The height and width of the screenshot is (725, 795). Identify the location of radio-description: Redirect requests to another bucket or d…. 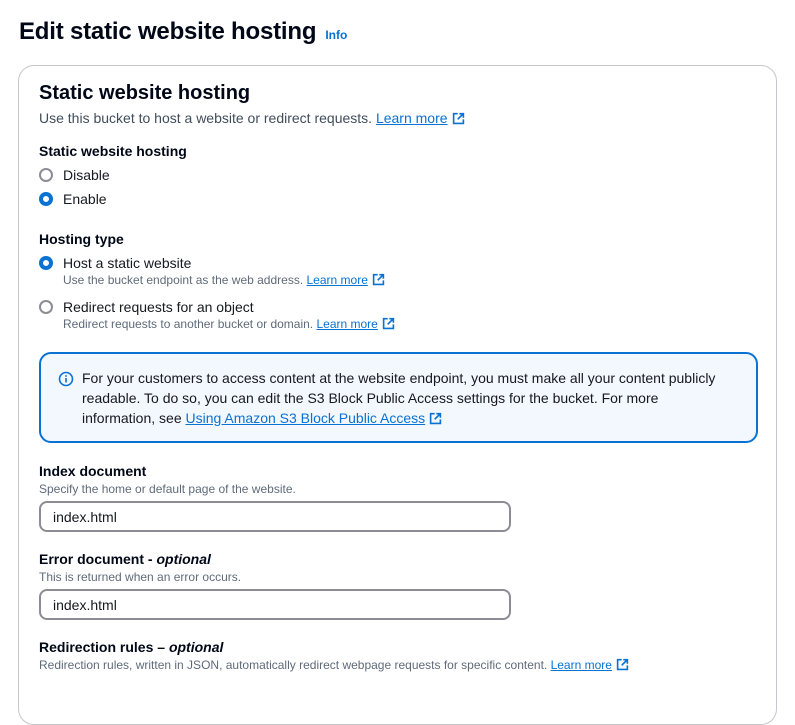
(229, 324).